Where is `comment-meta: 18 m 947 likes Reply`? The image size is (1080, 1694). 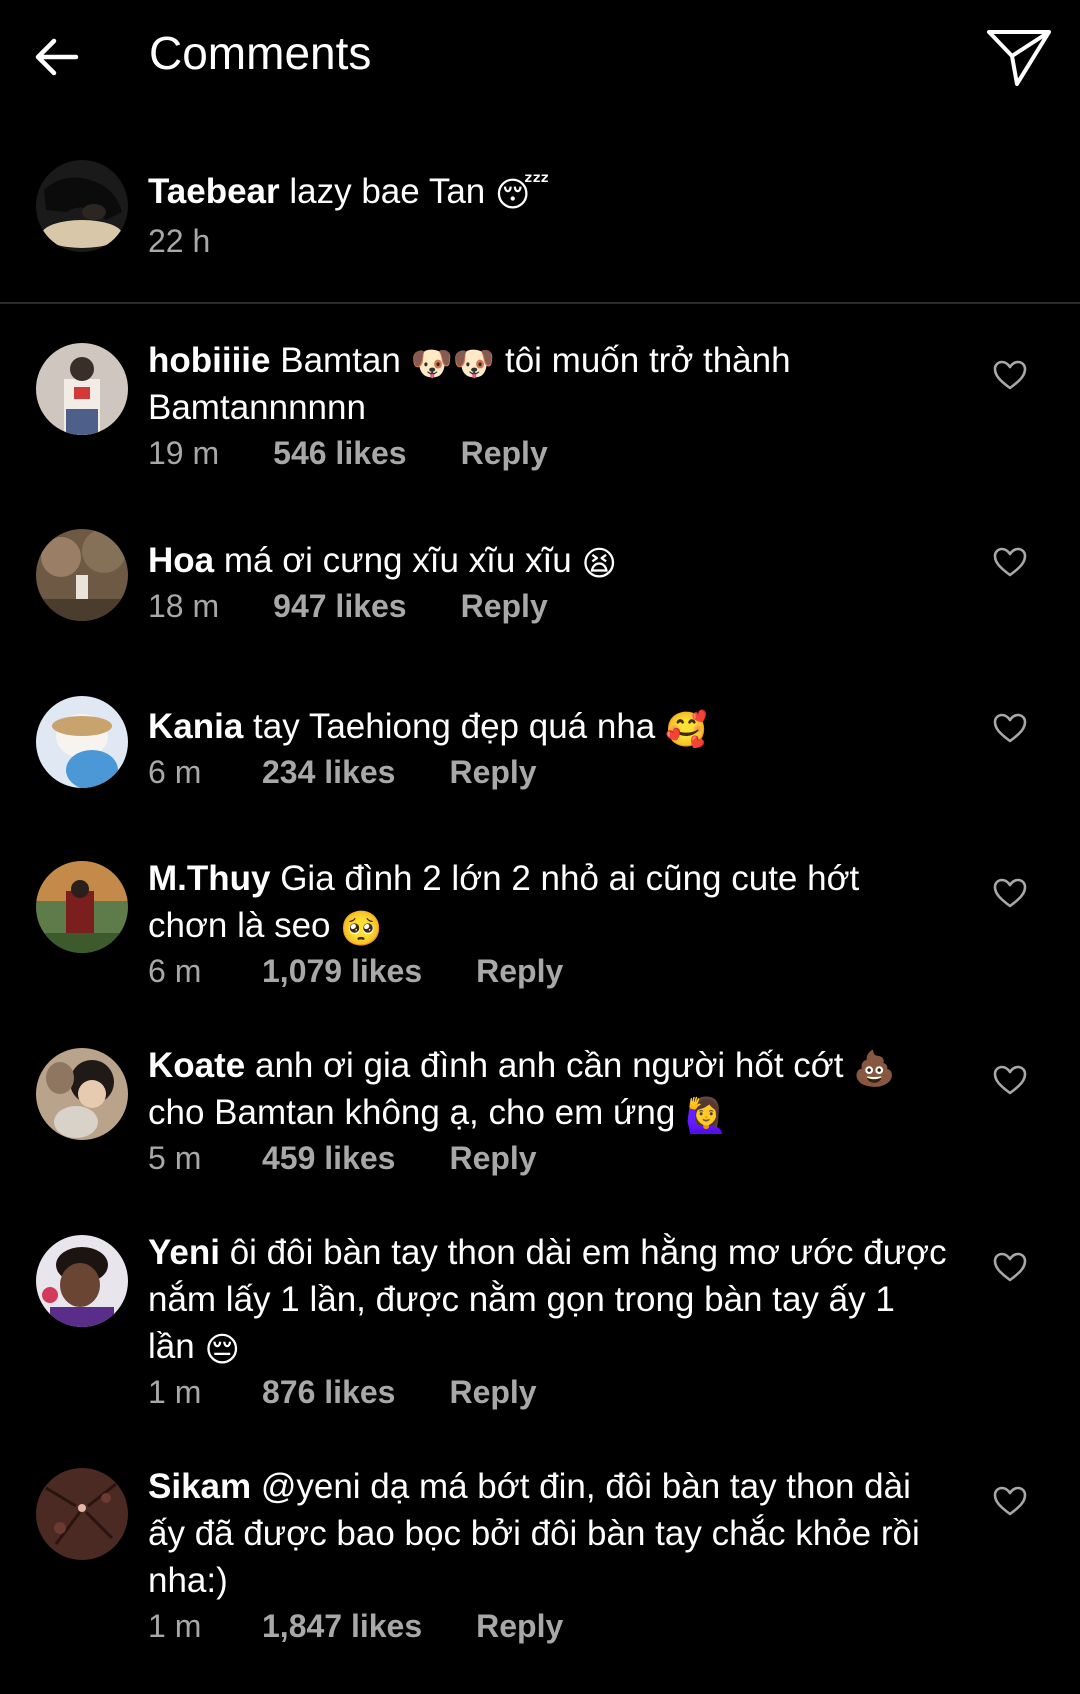 comment-meta: 18 m 947 likes Reply is located at coordinates (548, 606).